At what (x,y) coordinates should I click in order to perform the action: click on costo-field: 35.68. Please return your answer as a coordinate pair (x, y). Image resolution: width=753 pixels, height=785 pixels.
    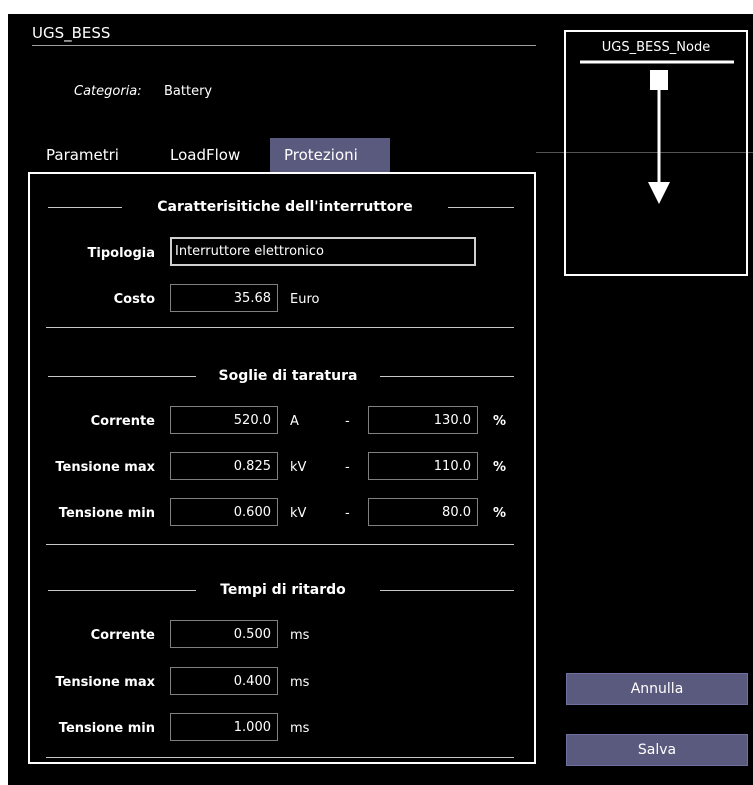
    Looking at the image, I should click on (224, 298).